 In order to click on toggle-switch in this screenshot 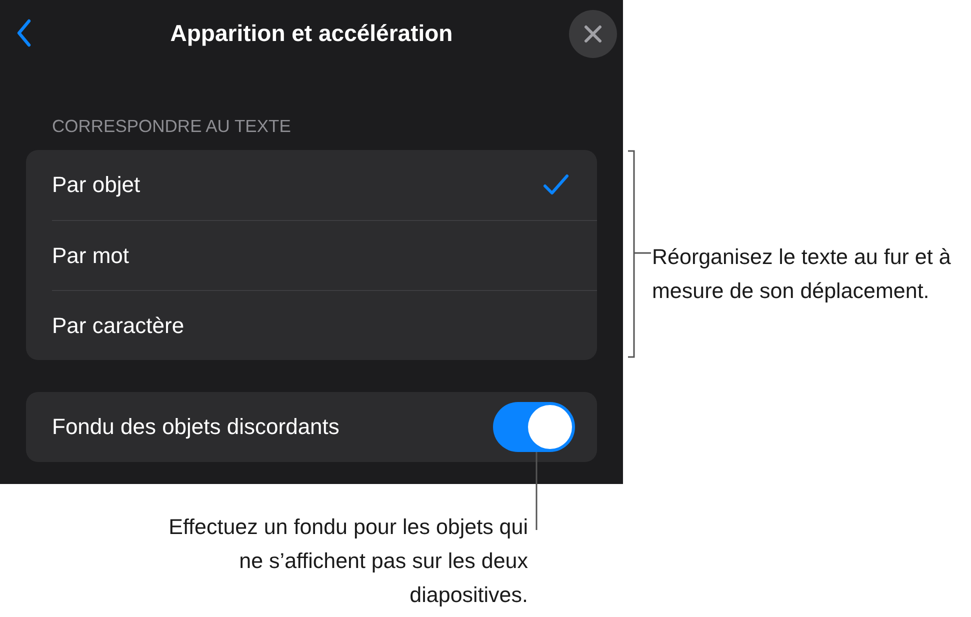, I will do `click(534, 427)`.